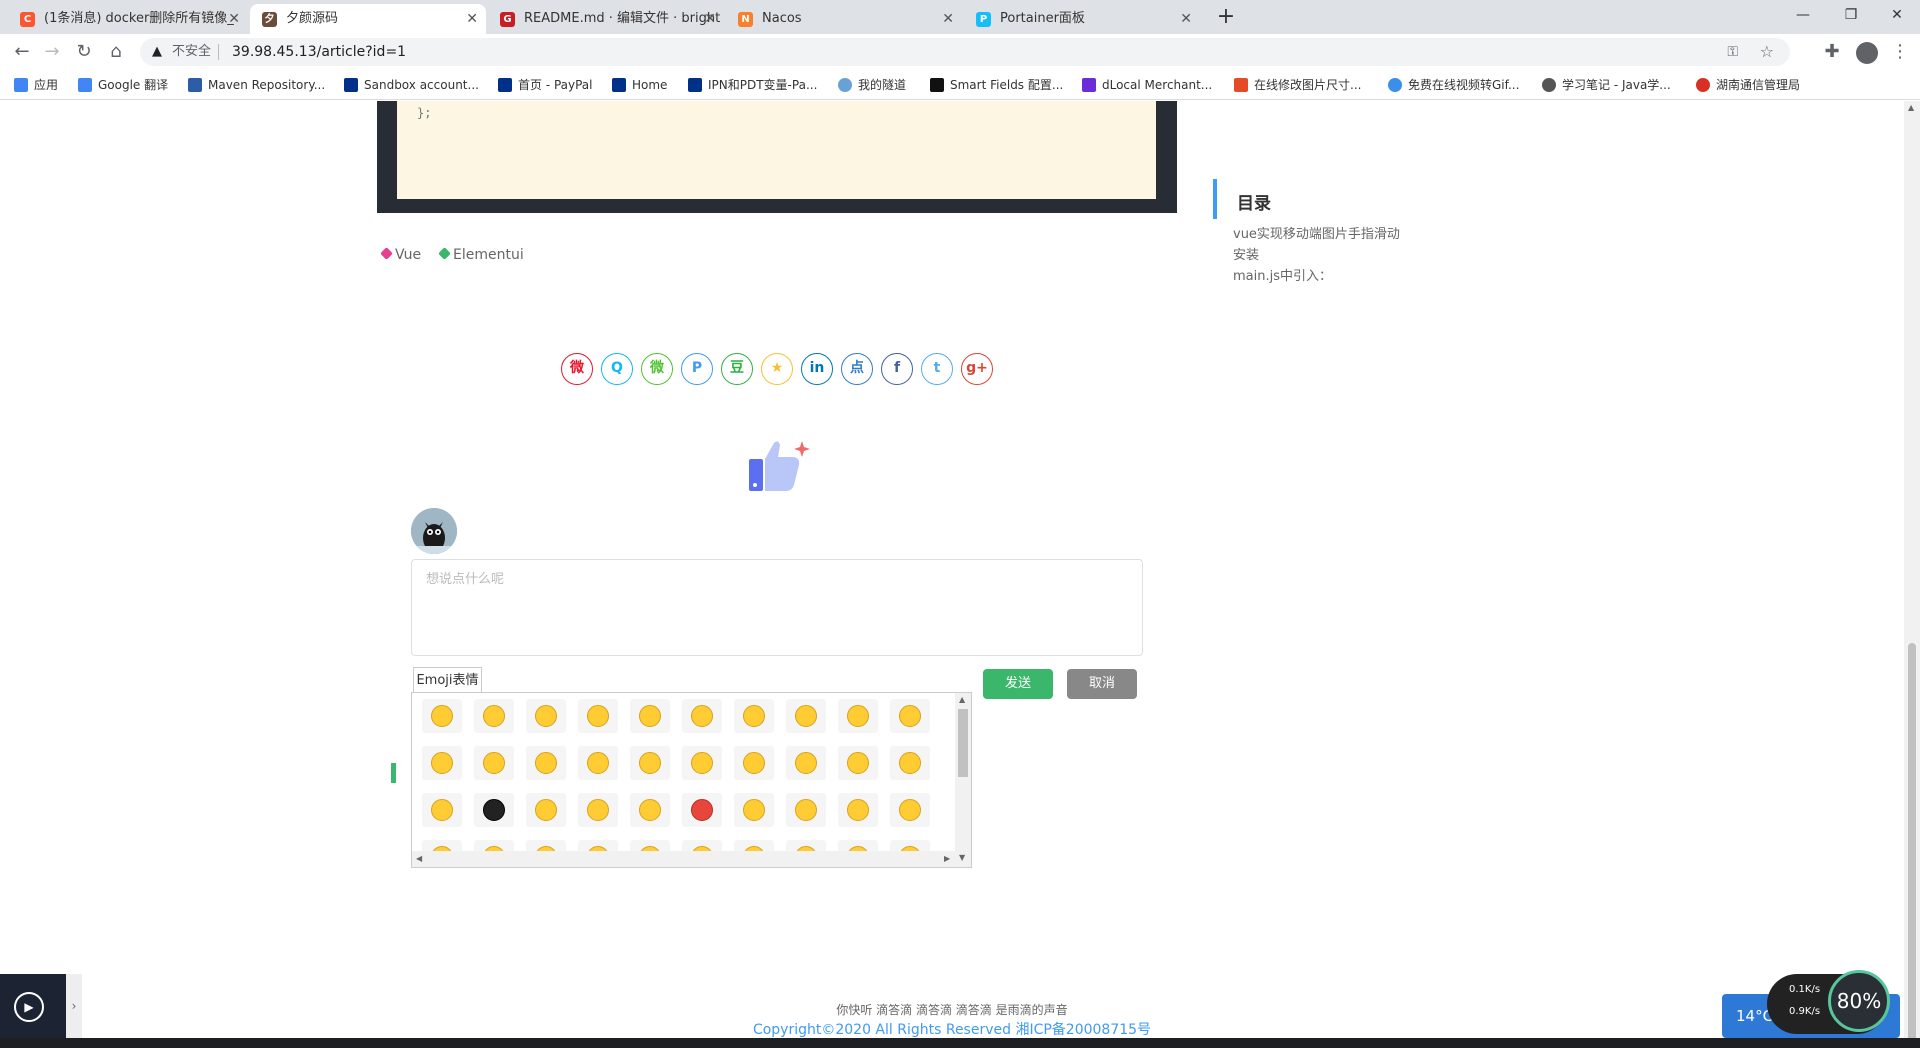  What do you see at coordinates (1748, 85) in the screenshot?
I see `bookmark-hunan: 湖南通信管理局` at bounding box center [1748, 85].